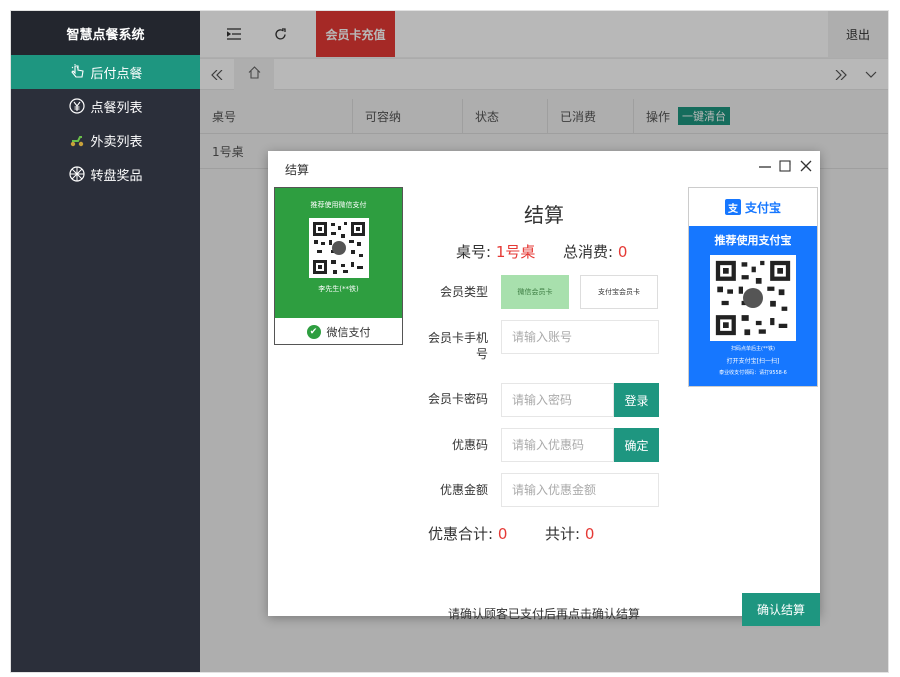  Describe the element at coordinates (544, 215) in the screenshot. I see `dialog-title: 结算` at that location.